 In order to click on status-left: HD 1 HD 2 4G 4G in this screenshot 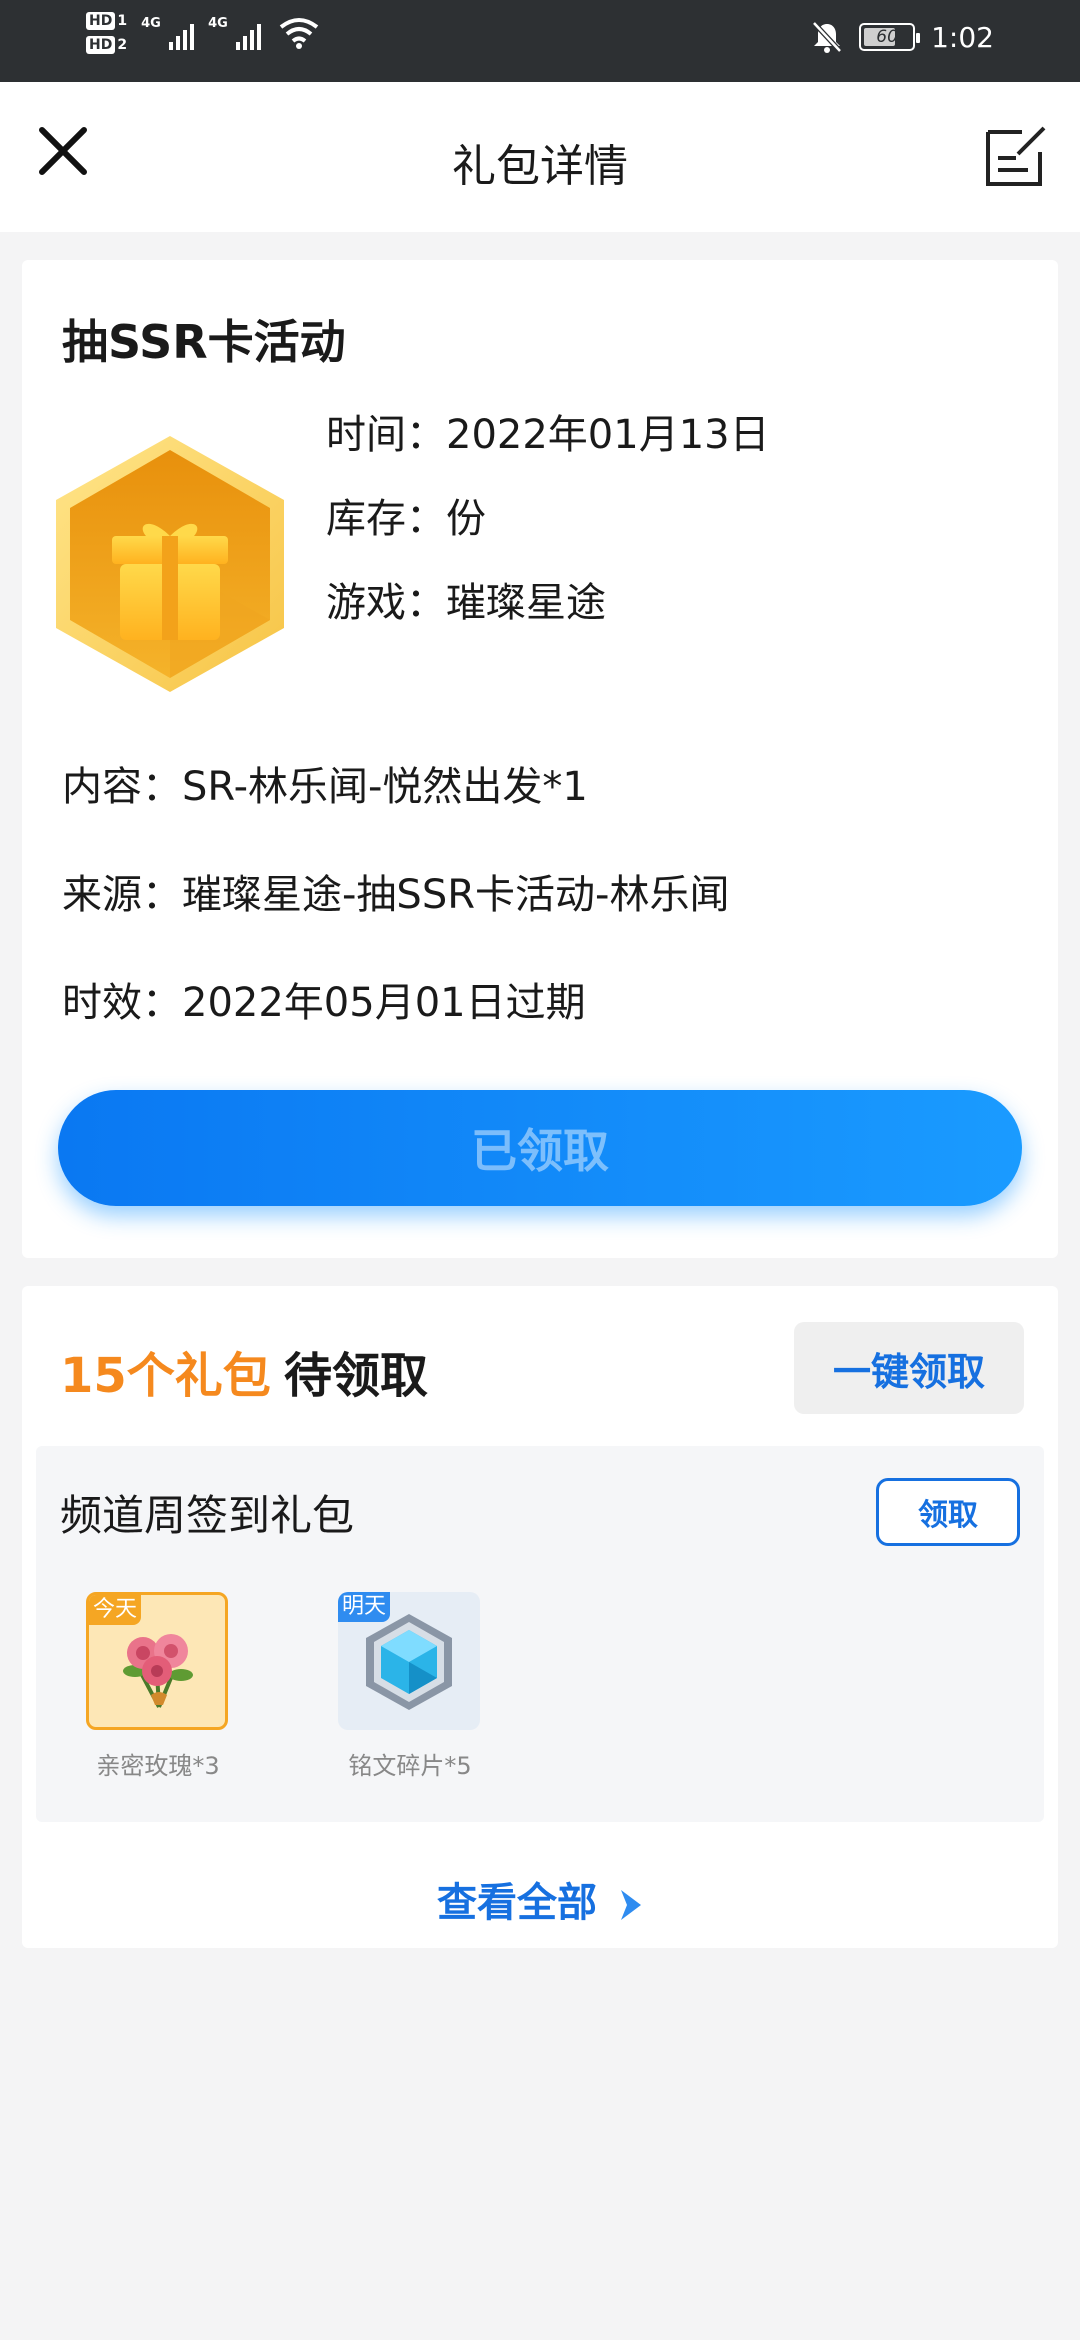, I will do `click(202, 33)`.